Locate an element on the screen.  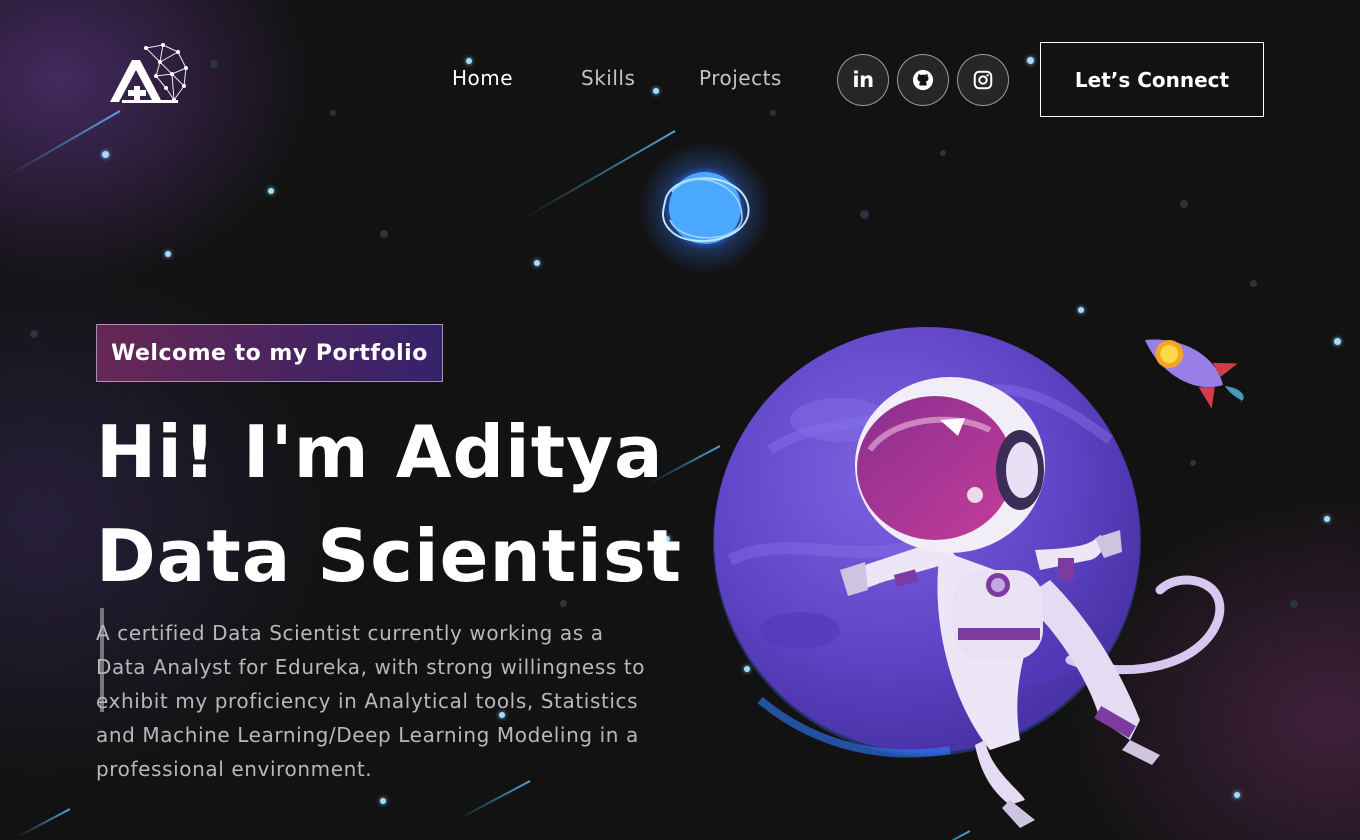
glowing-planet-illustration is located at coordinates (705, 208).